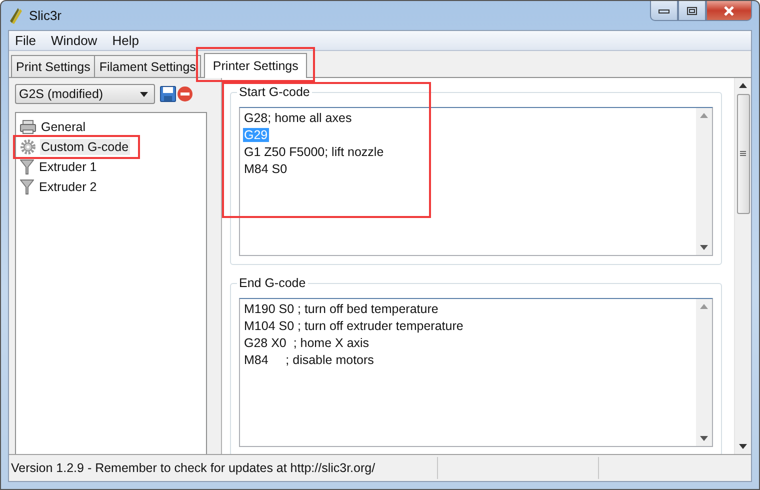 The height and width of the screenshot is (490, 760). I want to click on status-text: Version 1.2.9 - Remember to check for updates at http://slic3r.org/, so click(193, 468).